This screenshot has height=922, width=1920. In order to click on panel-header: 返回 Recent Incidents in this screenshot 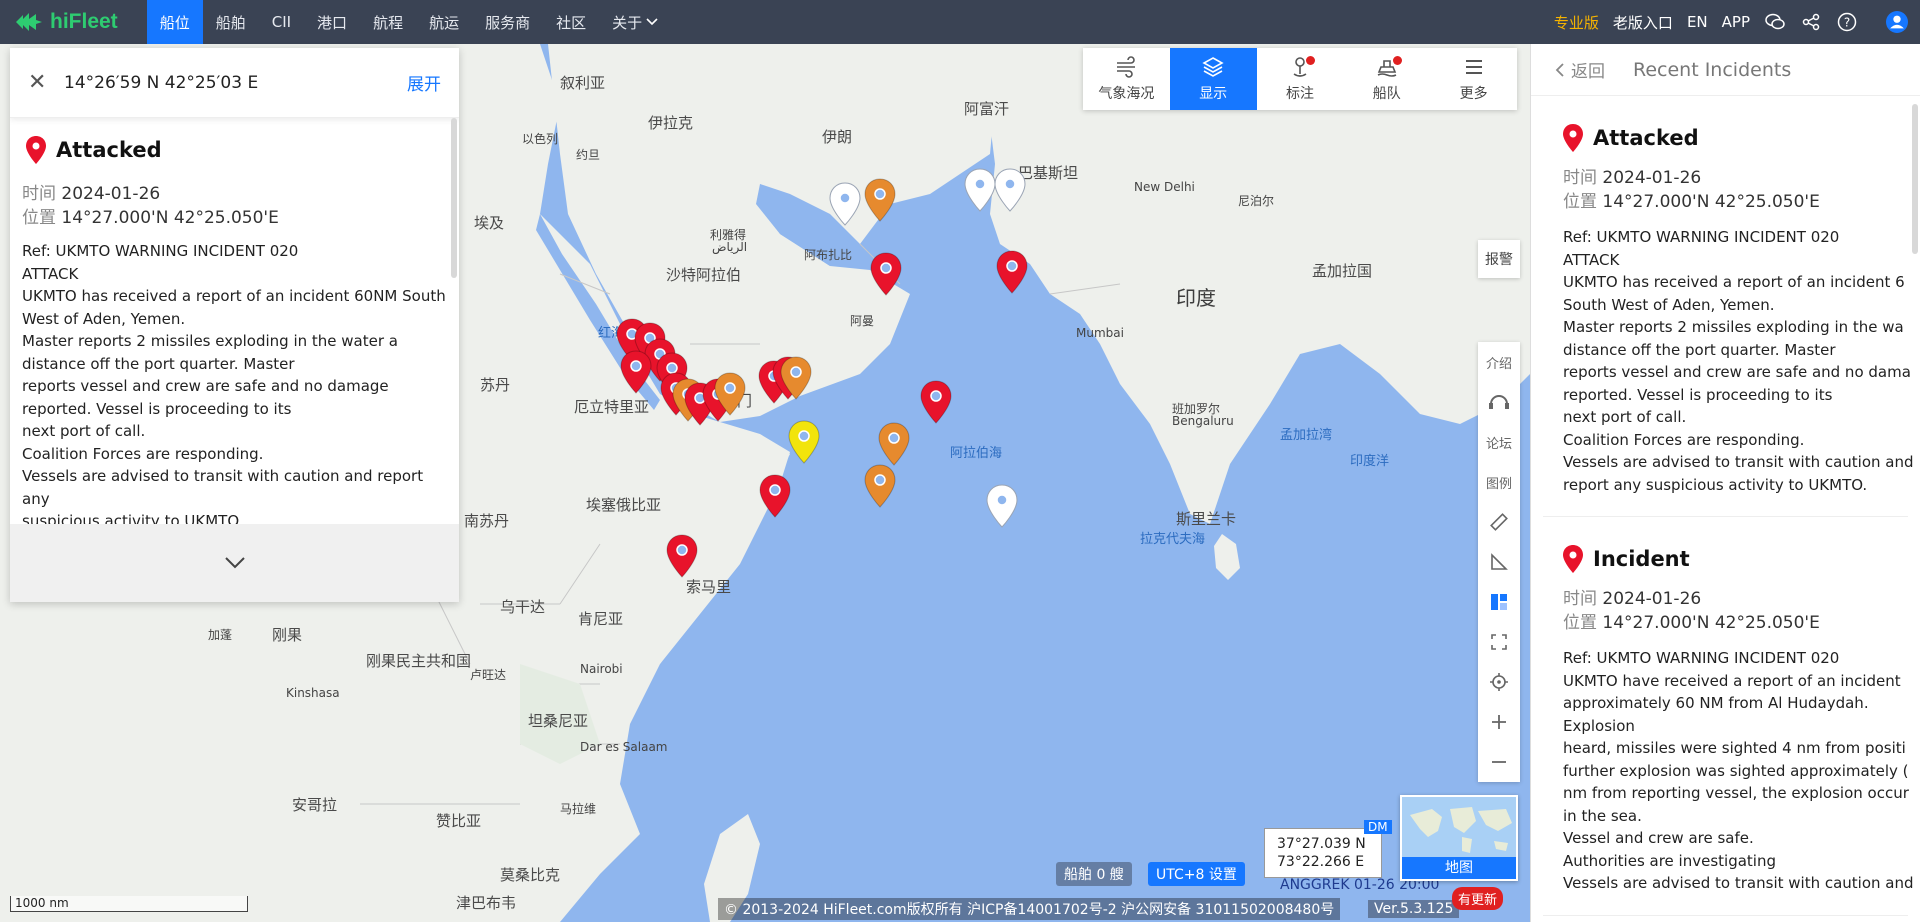, I will do `click(1725, 70)`.